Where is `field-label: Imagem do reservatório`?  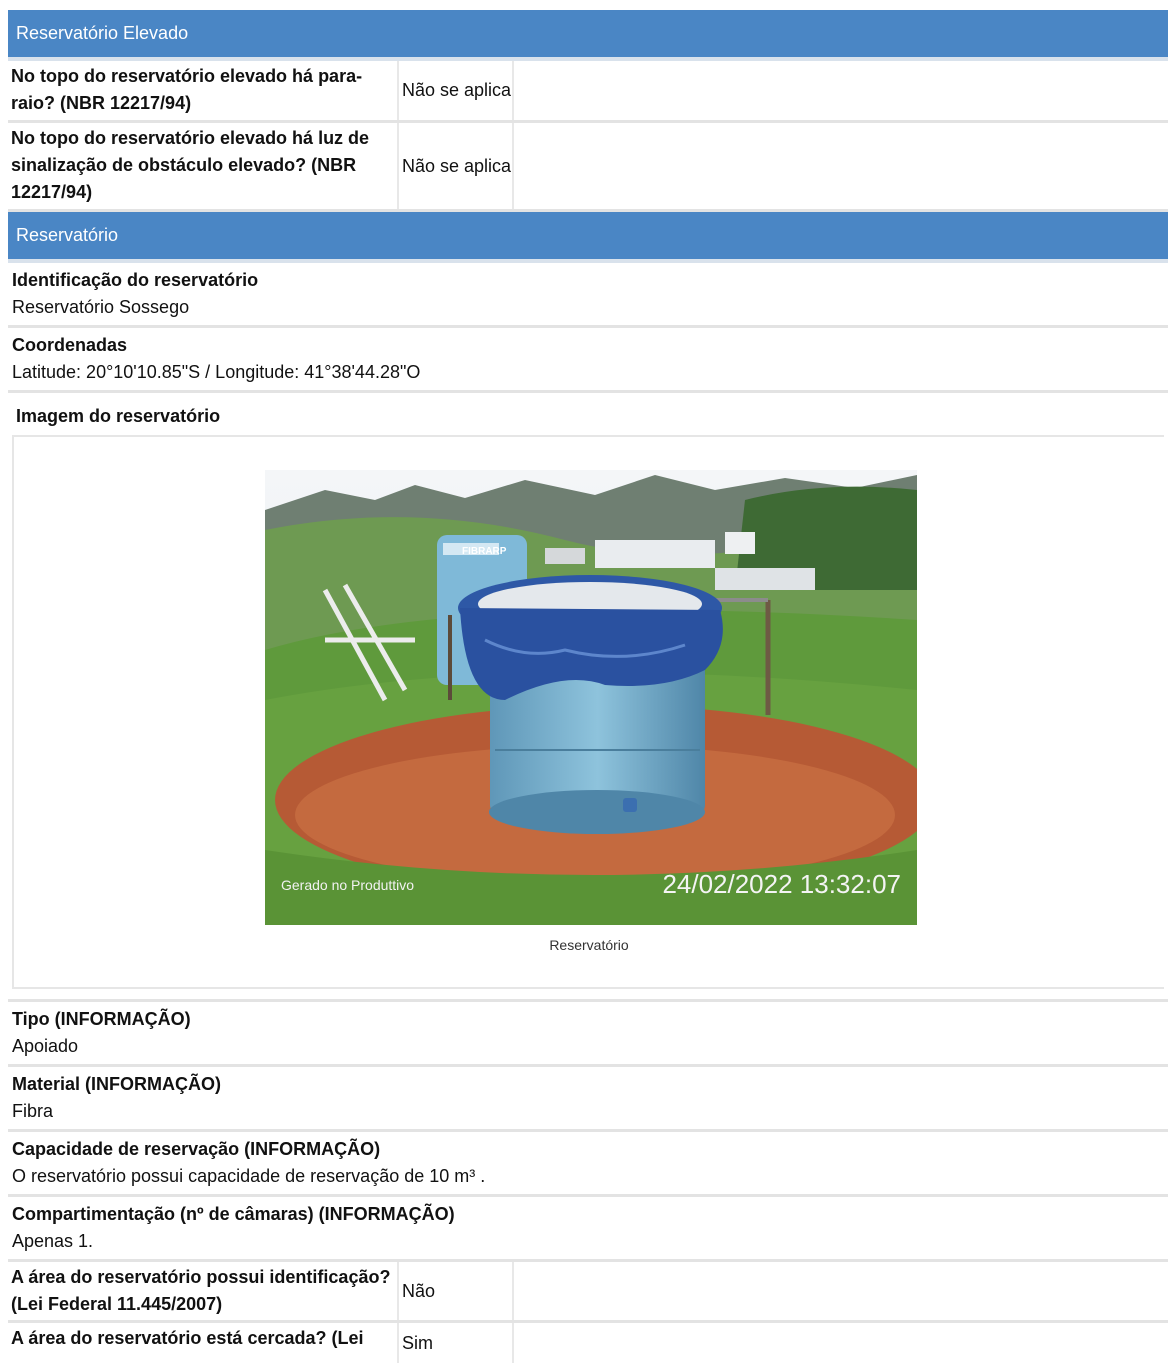 field-label: Imagem do reservatório is located at coordinates (118, 416).